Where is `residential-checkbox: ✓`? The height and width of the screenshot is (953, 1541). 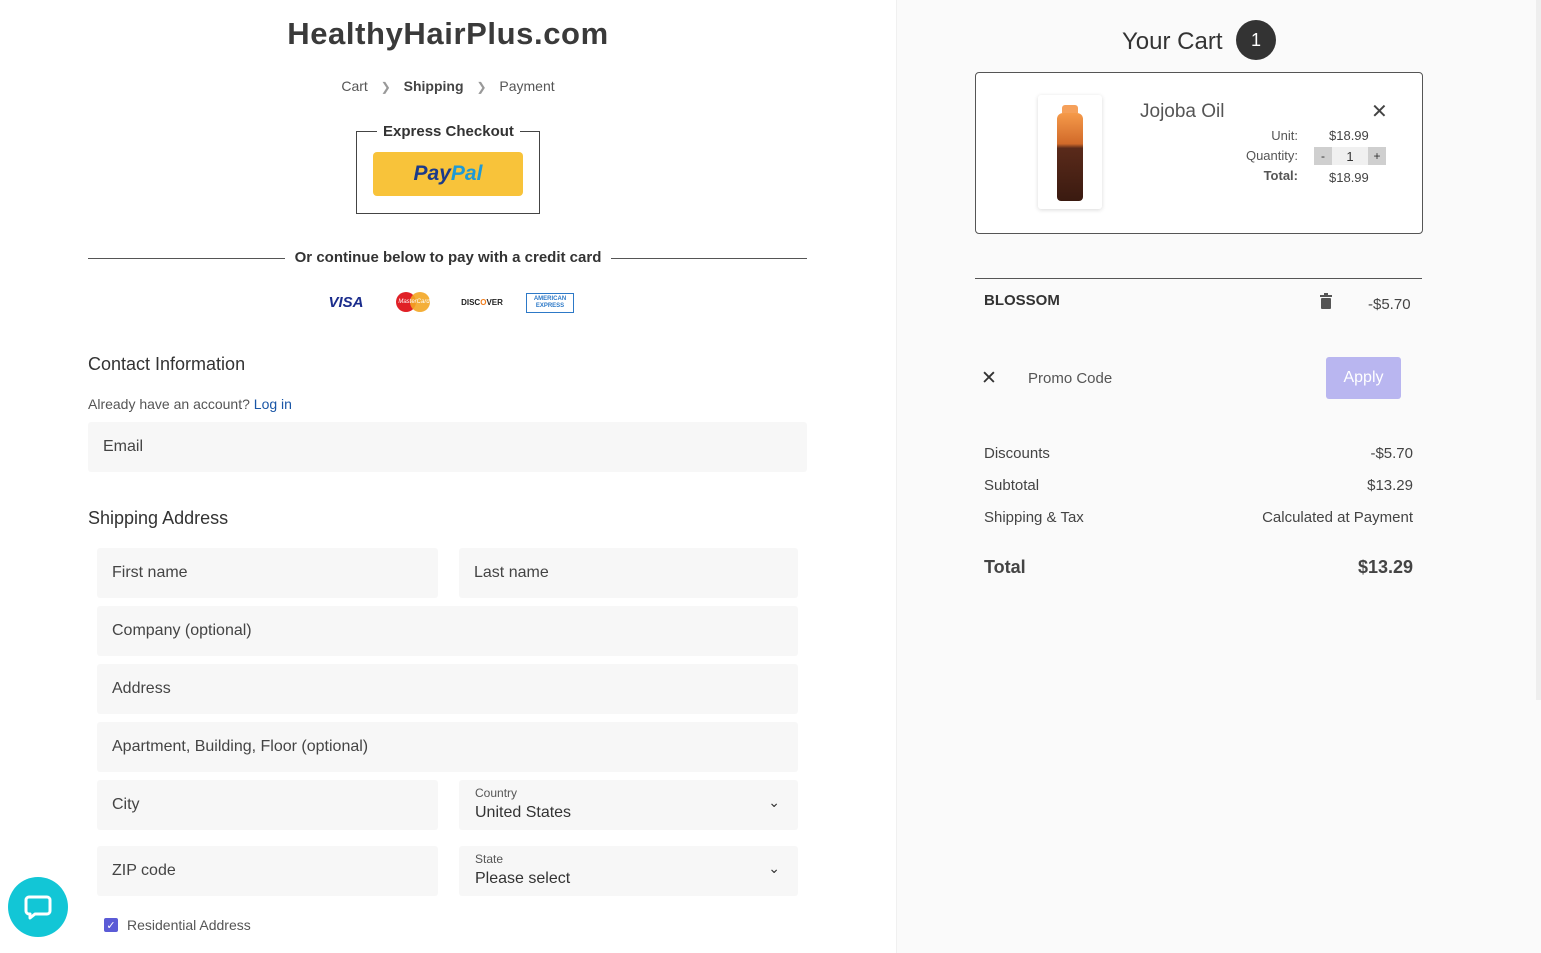 residential-checkbox: ✓ is located at coordinates (111, 925).